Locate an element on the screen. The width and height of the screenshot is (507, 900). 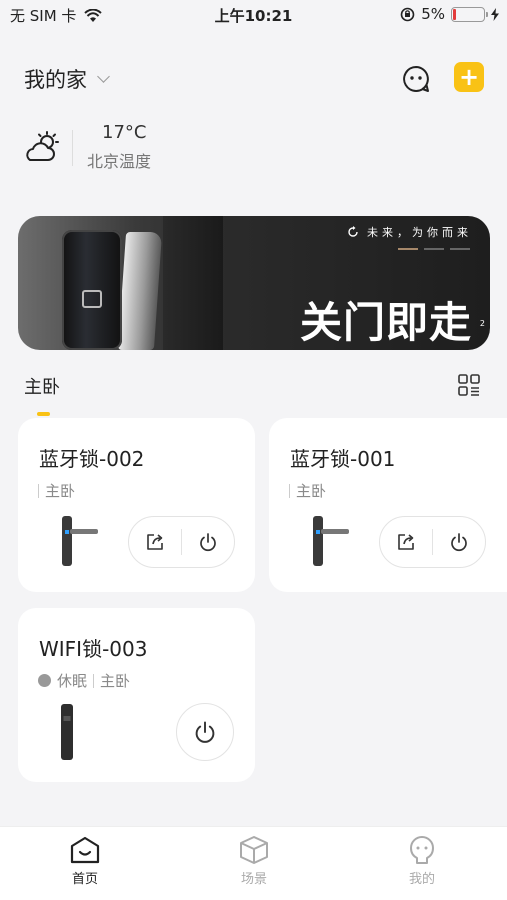
banner-lock-keypad is located at coordinates (92, 299).